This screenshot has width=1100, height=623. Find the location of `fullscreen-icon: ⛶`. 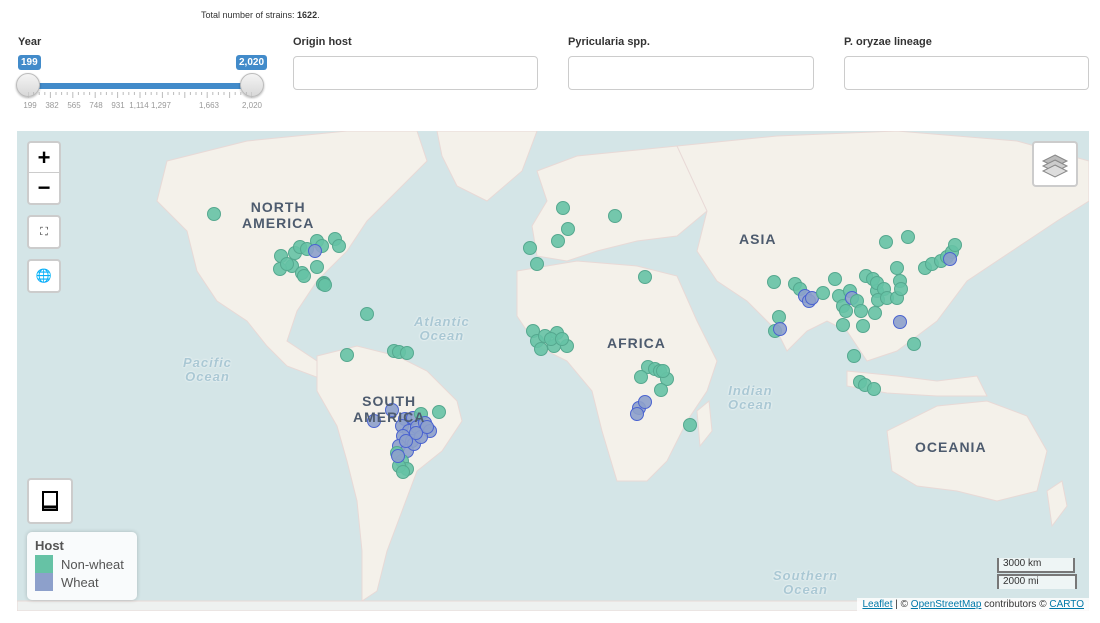

fullscreen-icon: ⛶ is located at coordinates (44, 232).